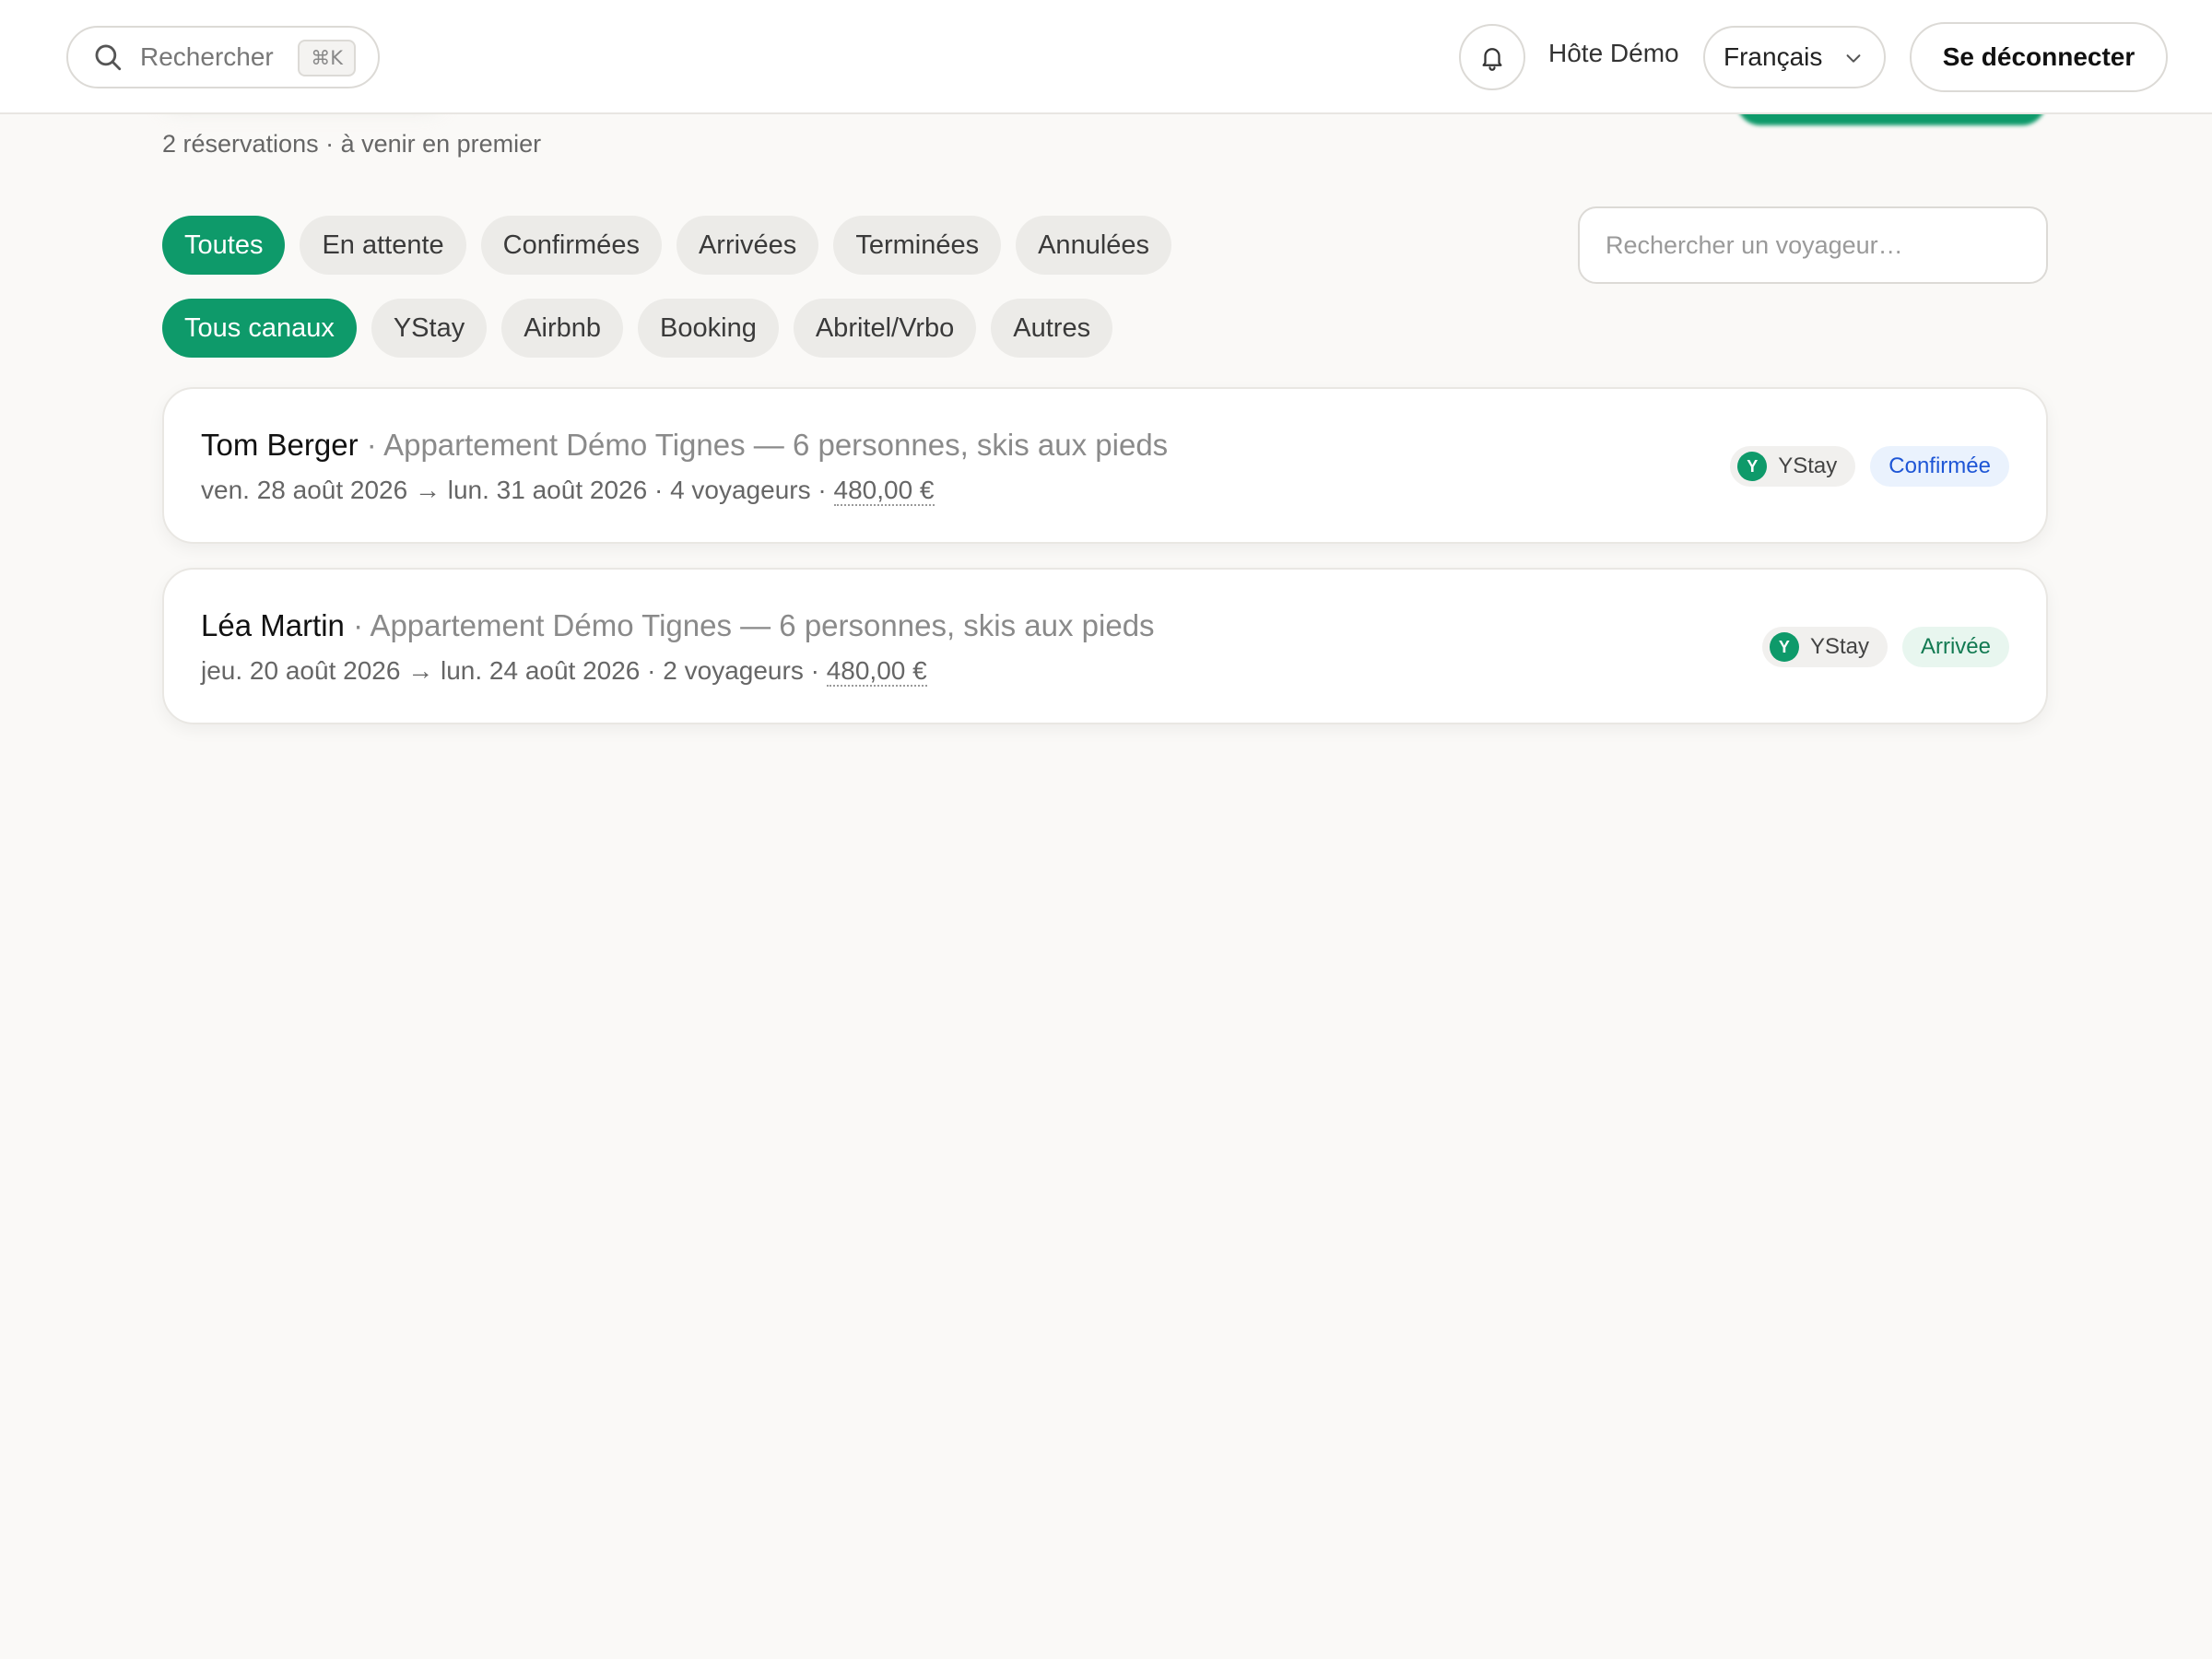 This screenshot has width=2212, height=1659. I want to click on traveler-count: 4 voyageurs, so click(740, 490).